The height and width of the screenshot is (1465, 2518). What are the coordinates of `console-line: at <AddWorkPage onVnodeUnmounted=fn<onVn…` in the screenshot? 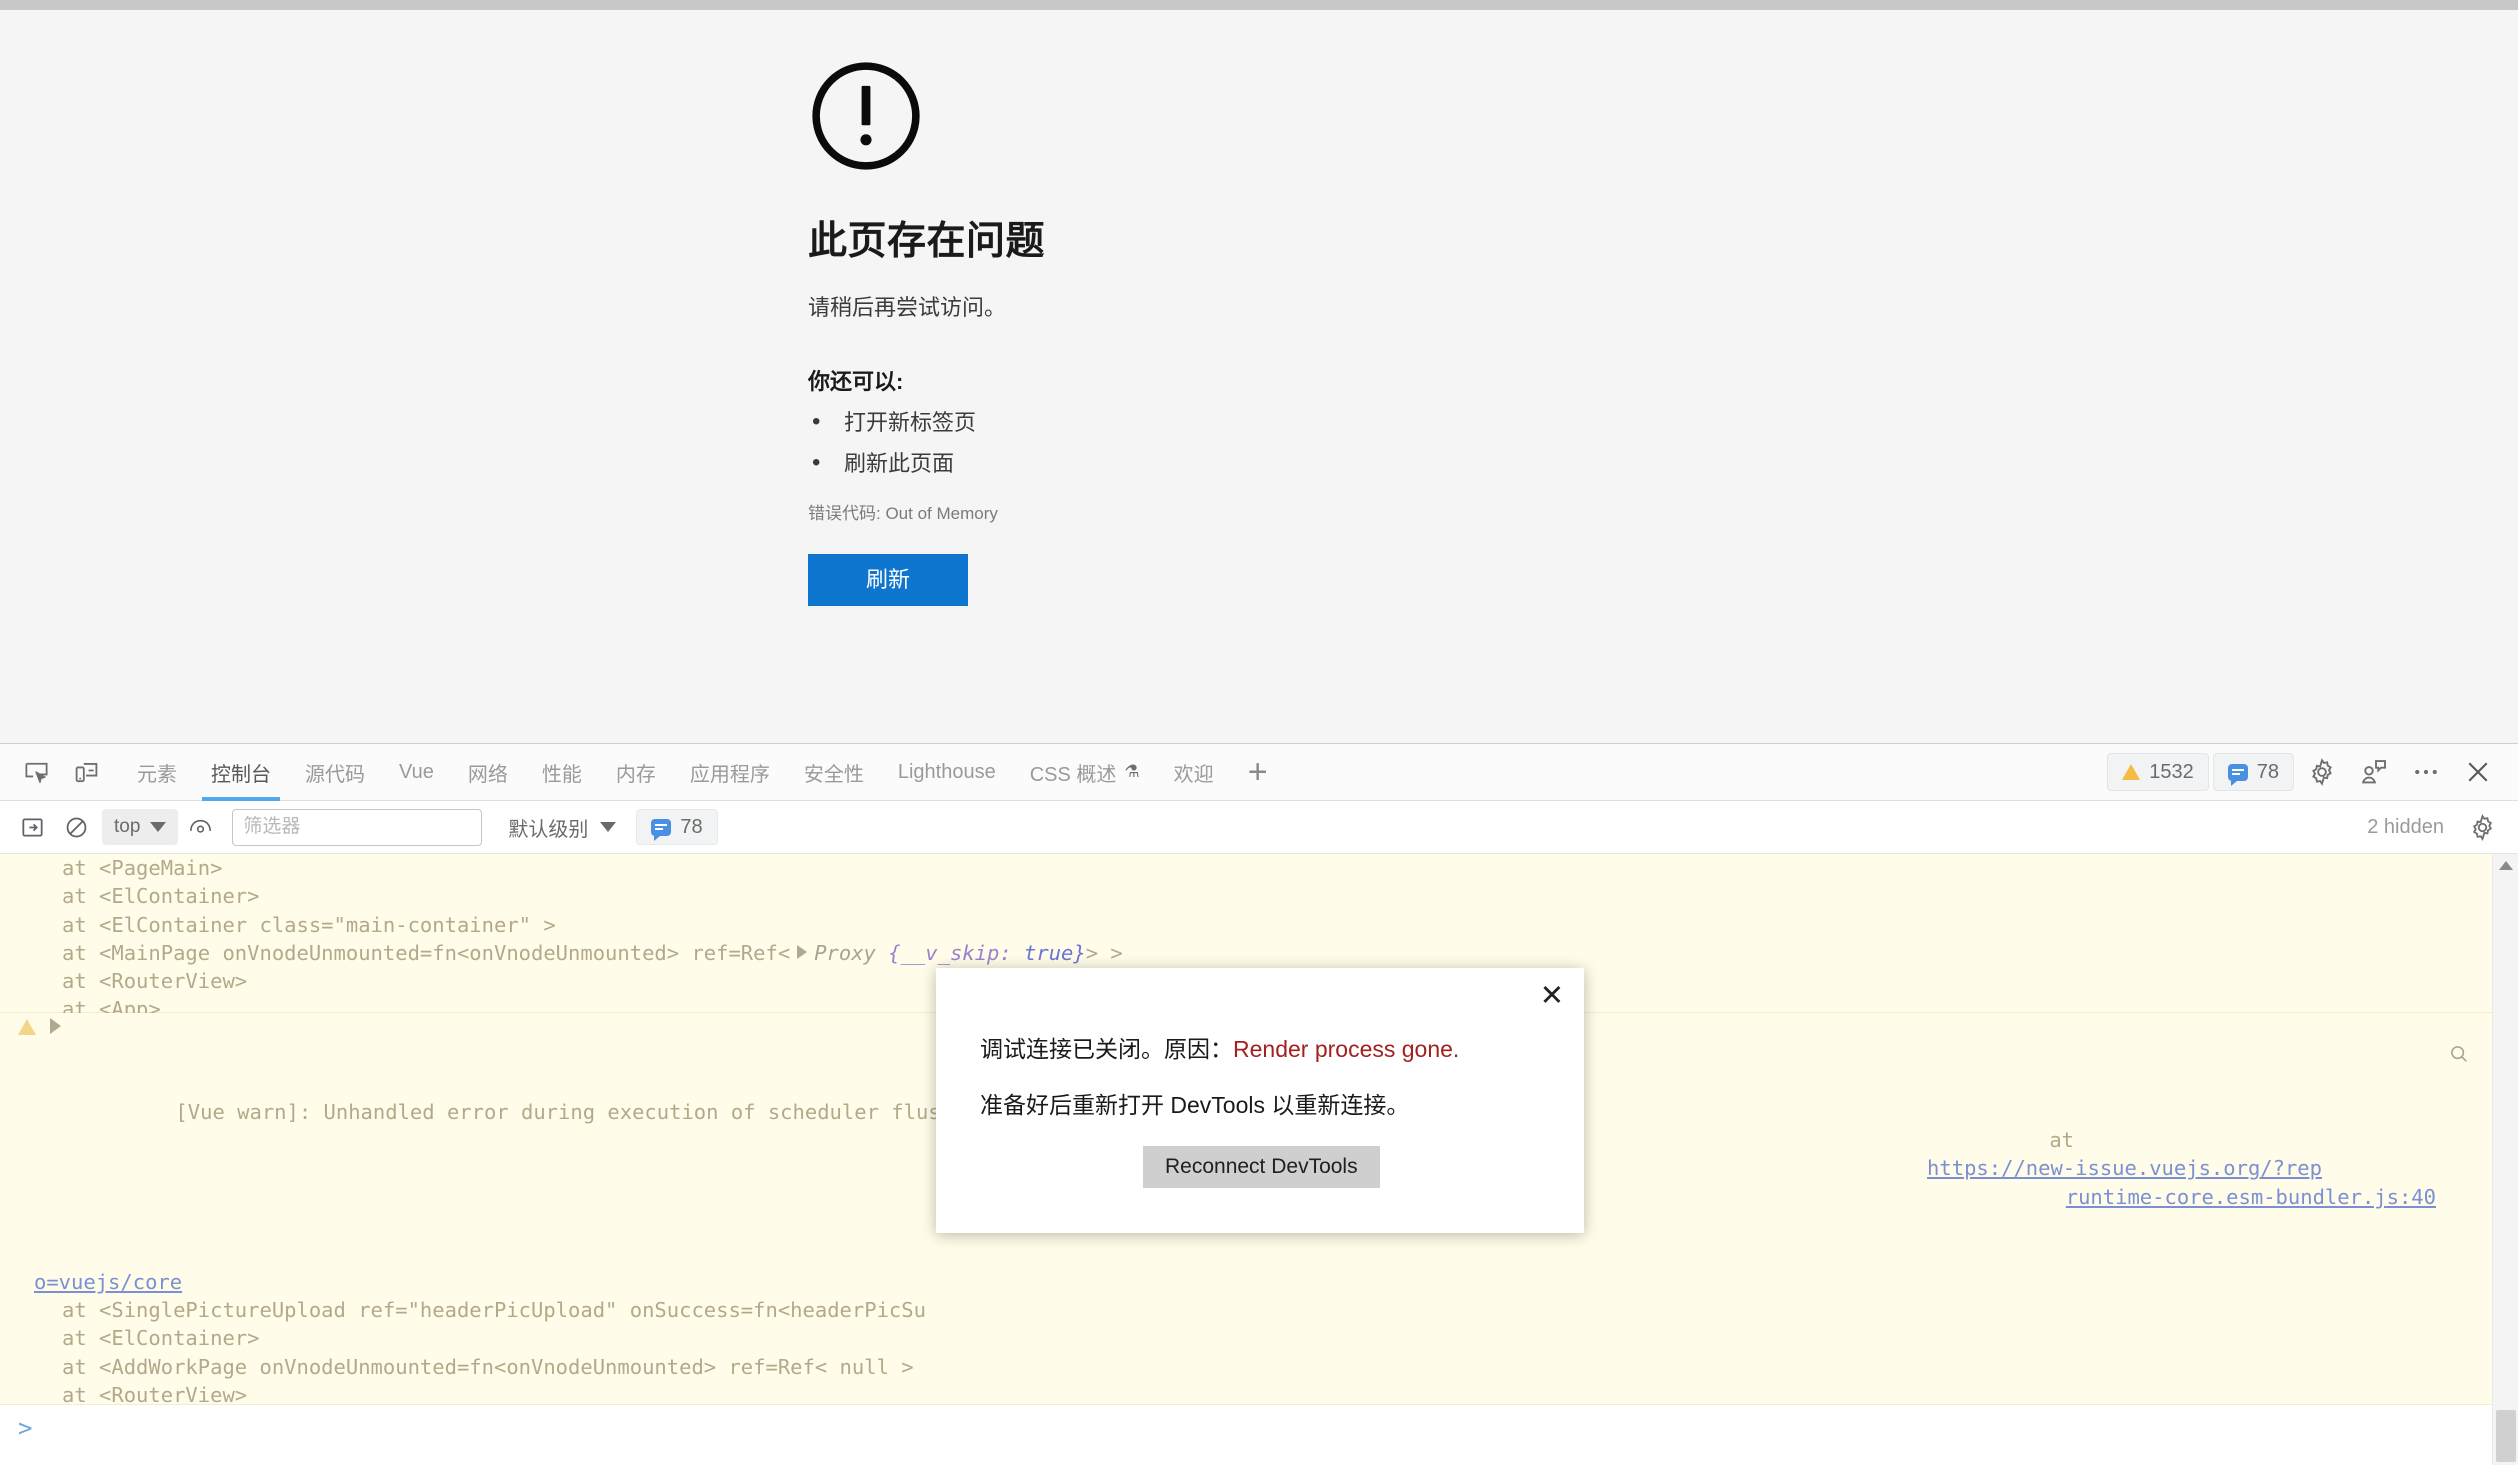 It's located at (488, 1366).